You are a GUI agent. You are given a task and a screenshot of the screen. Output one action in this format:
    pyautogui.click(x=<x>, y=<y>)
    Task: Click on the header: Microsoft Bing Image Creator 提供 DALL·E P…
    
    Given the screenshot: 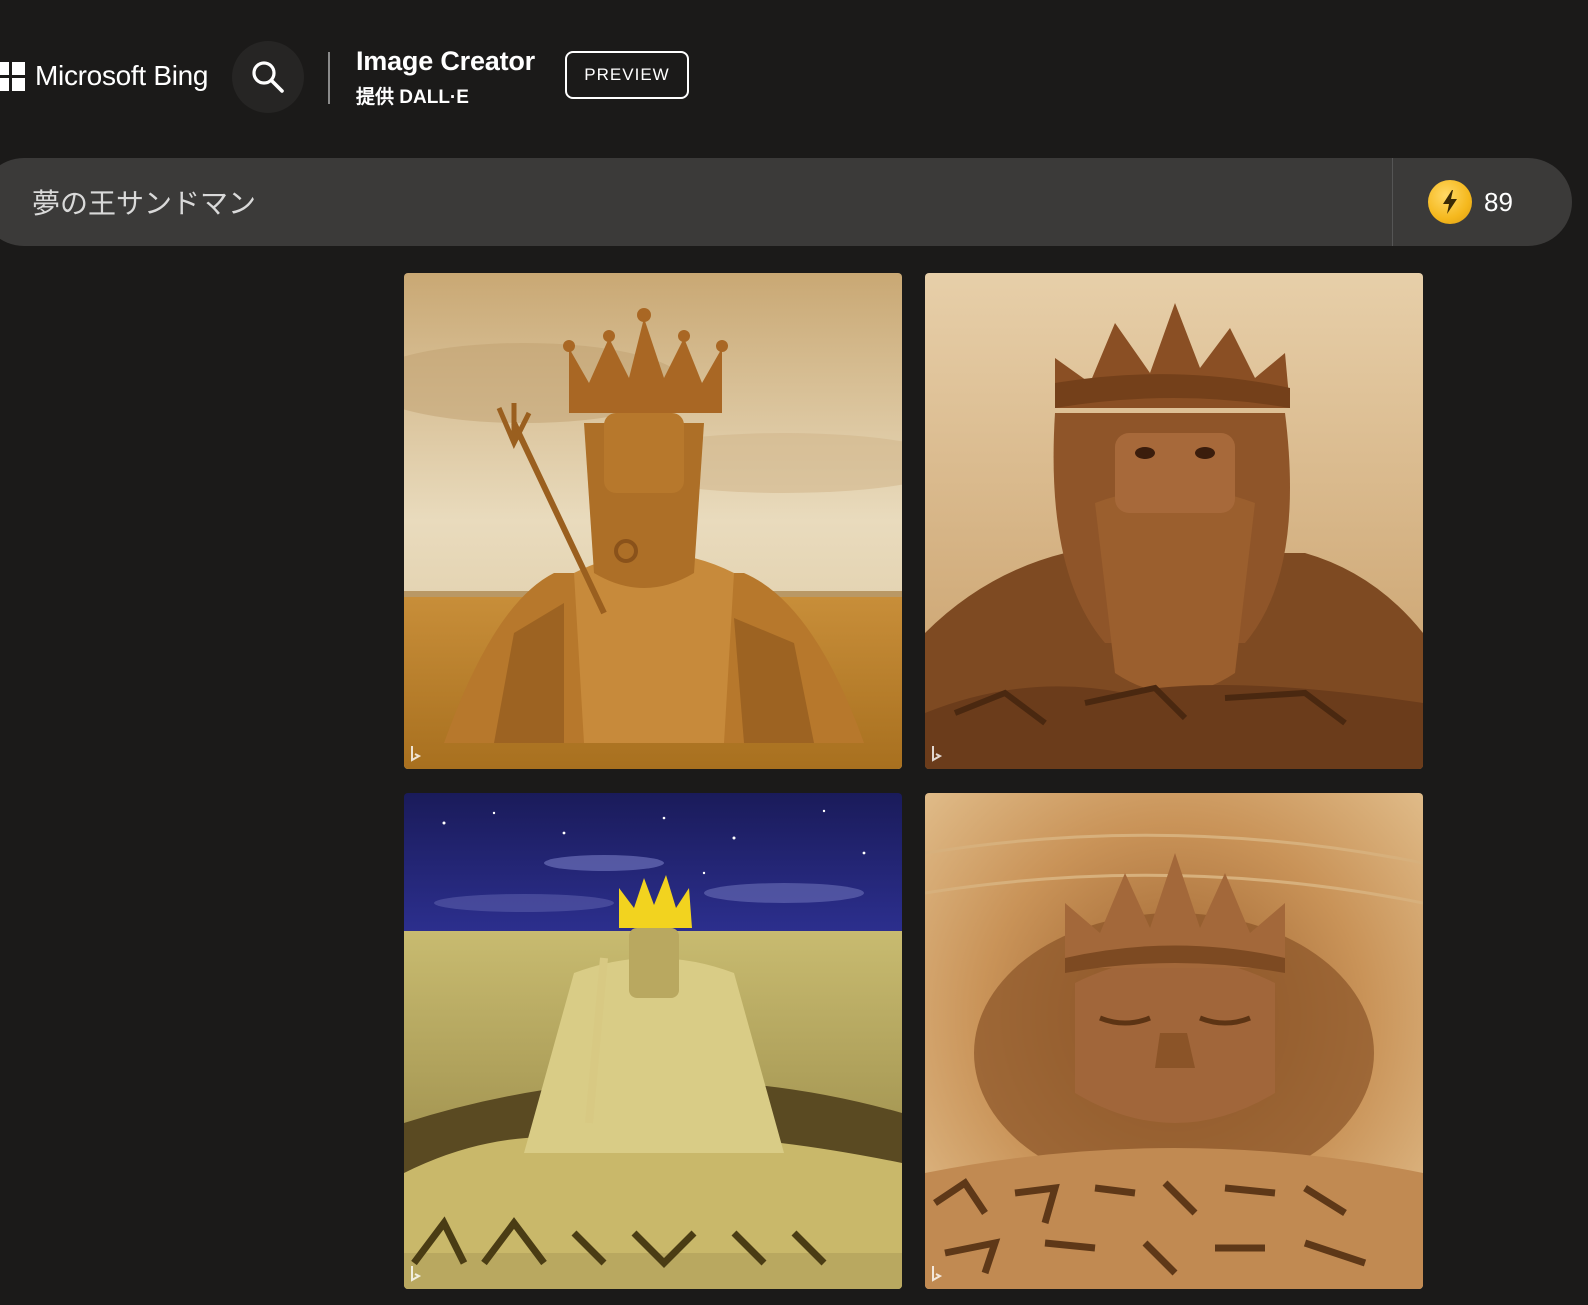 What is the action you would take?
    pyautogui.click(x=794, y=75)
    